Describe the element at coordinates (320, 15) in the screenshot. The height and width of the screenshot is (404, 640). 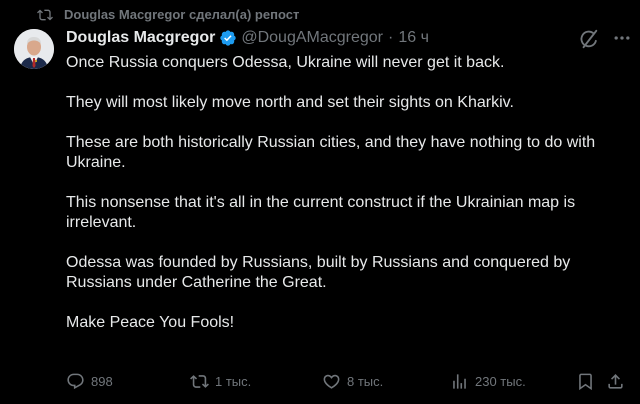
I see `repost-context: Douglas Macgregor сделал(а) репост` at that location.